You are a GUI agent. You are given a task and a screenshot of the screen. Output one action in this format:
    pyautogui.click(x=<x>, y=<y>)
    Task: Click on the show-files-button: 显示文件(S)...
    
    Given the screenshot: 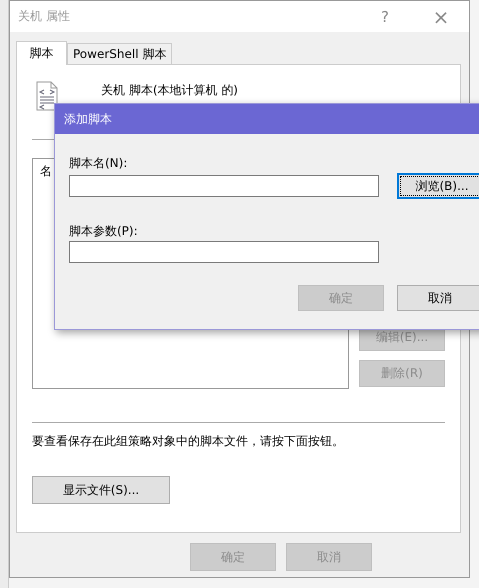 What is the action you would take?
    pyautogui.click(x=101, y=490)
    